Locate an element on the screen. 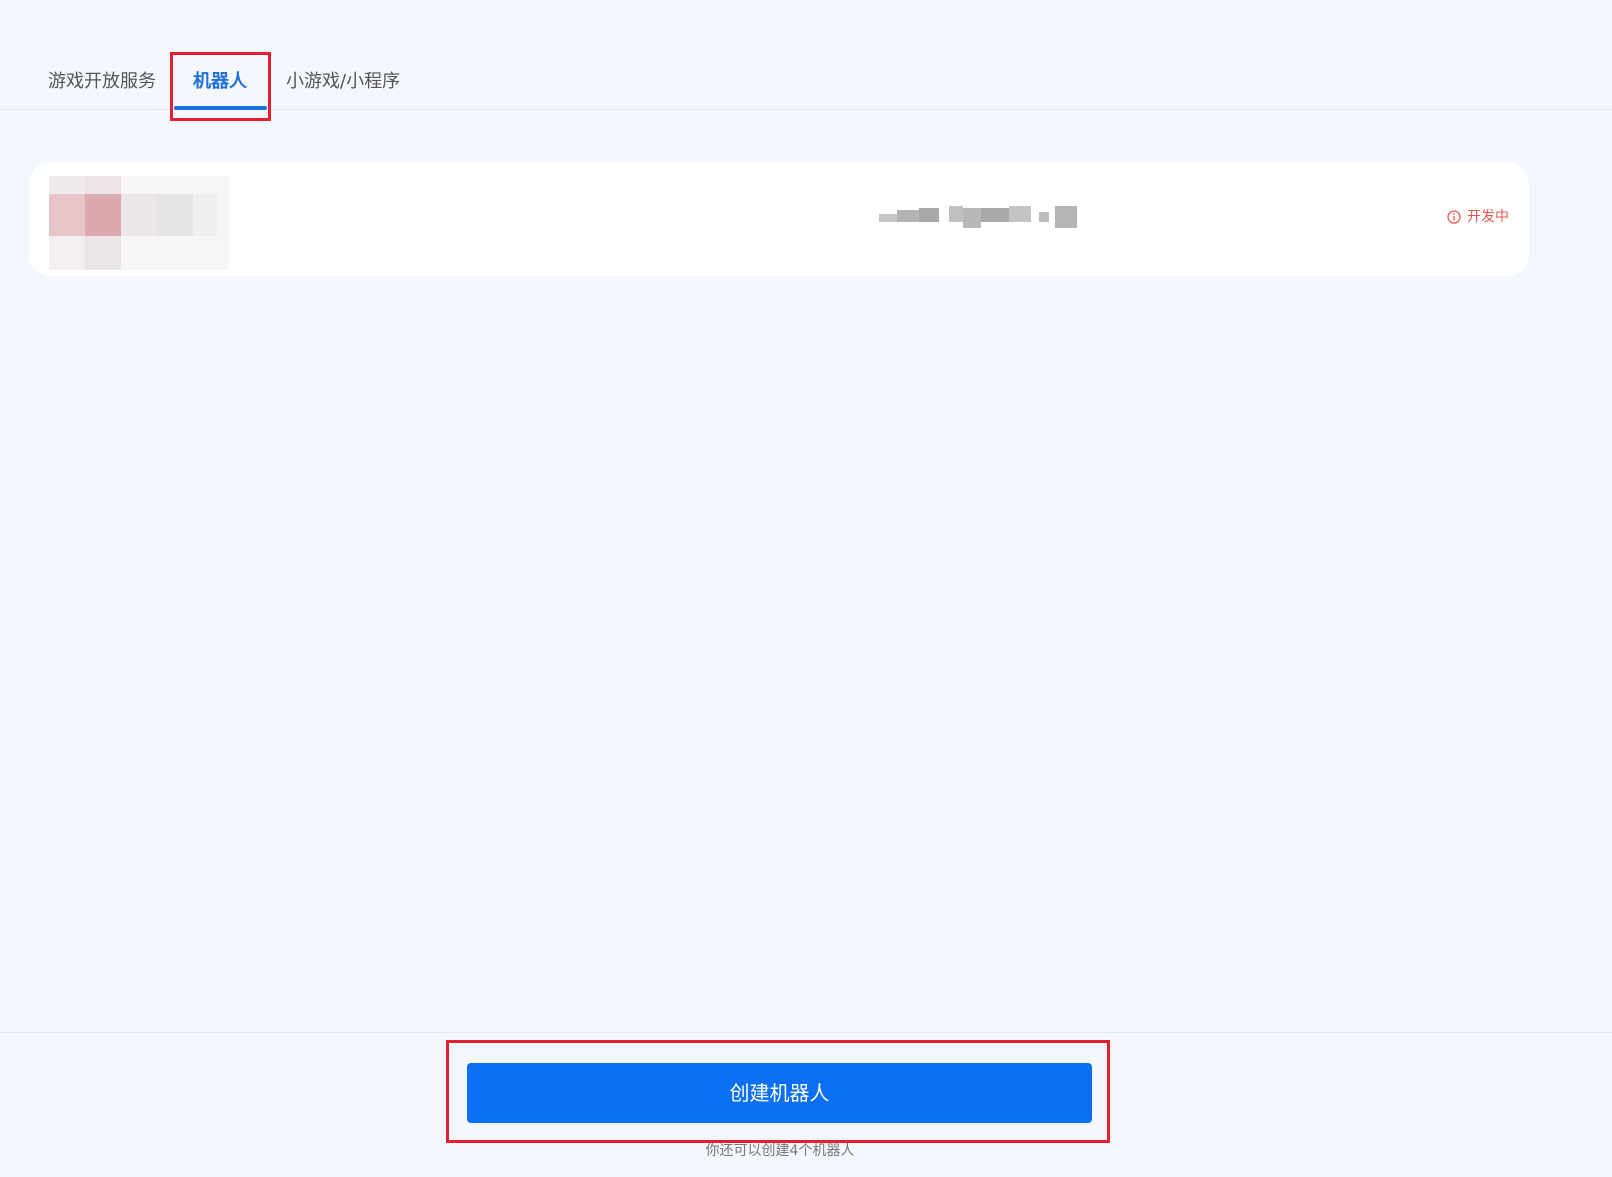 Image resolution: width=1612 pixels, height=1177 pixels. bot-quota-text: 你还可以创建4个机器人 is located at coordinates (780, 1151).